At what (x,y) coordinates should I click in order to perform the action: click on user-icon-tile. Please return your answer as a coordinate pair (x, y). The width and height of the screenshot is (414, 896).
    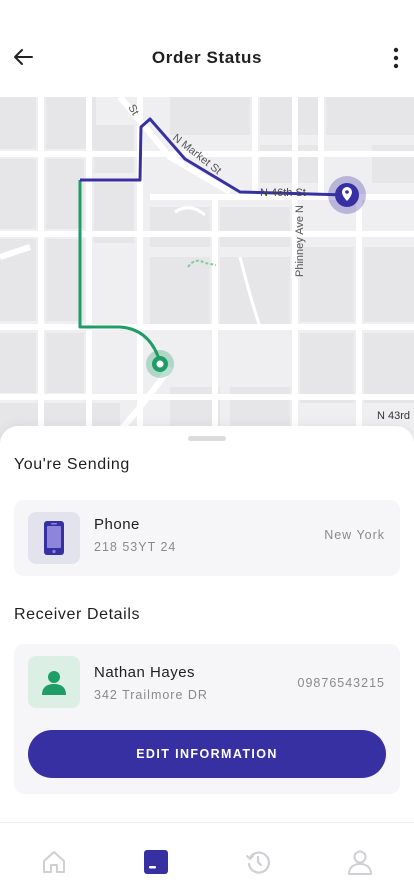
    Looking at the image, I should click on (54, 682).